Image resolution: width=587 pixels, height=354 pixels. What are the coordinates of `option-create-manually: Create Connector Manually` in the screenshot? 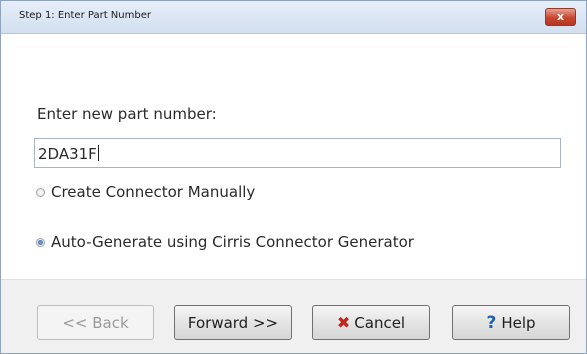 It's located at (145, 192).